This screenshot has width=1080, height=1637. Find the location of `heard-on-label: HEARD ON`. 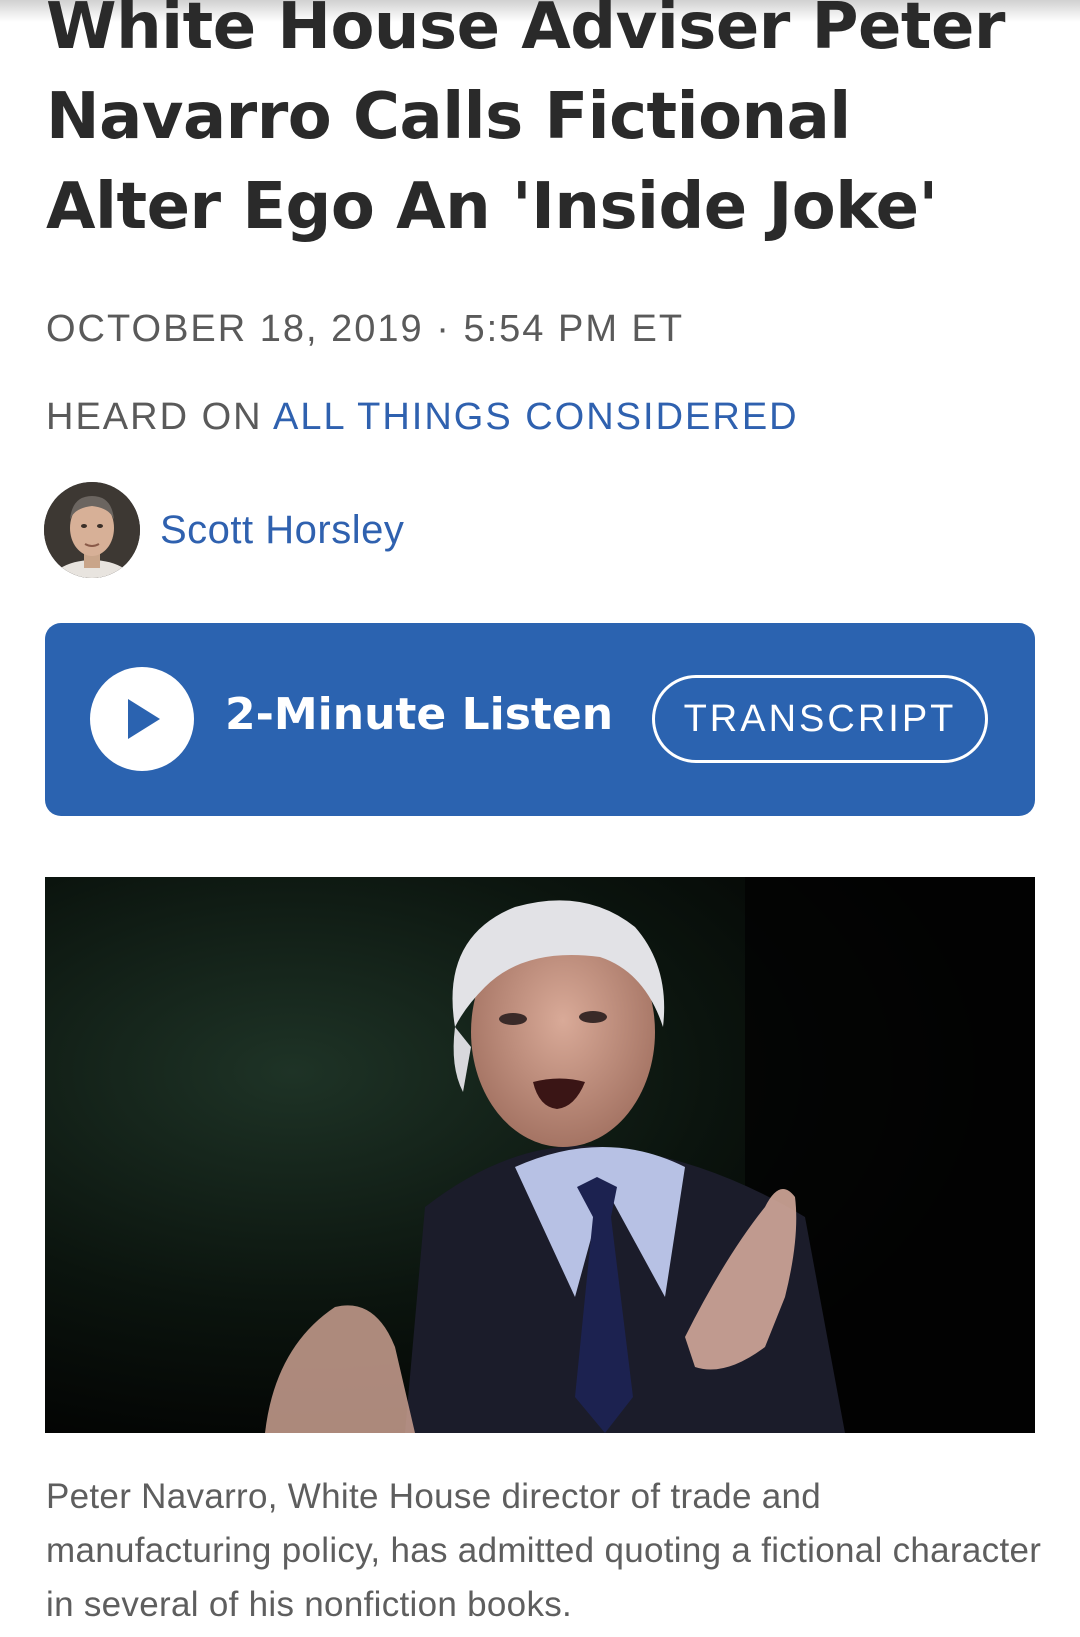

heard-on-label: HEARD ON is located at coordinates (154, 417).